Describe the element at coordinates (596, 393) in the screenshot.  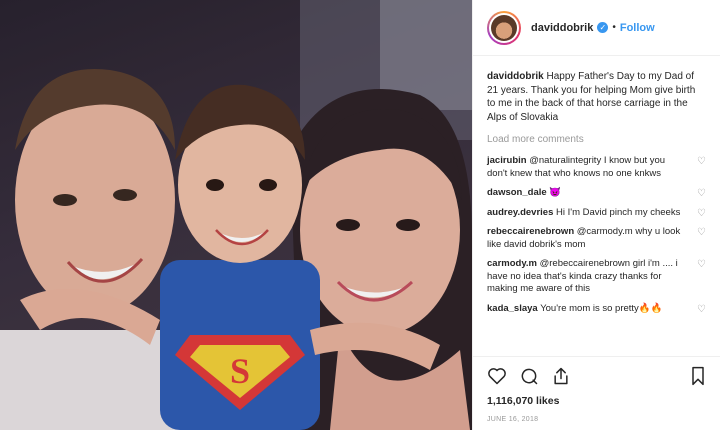
I see `post-actions: 1,116,070 likes JUNE 16, 2018` at that location.